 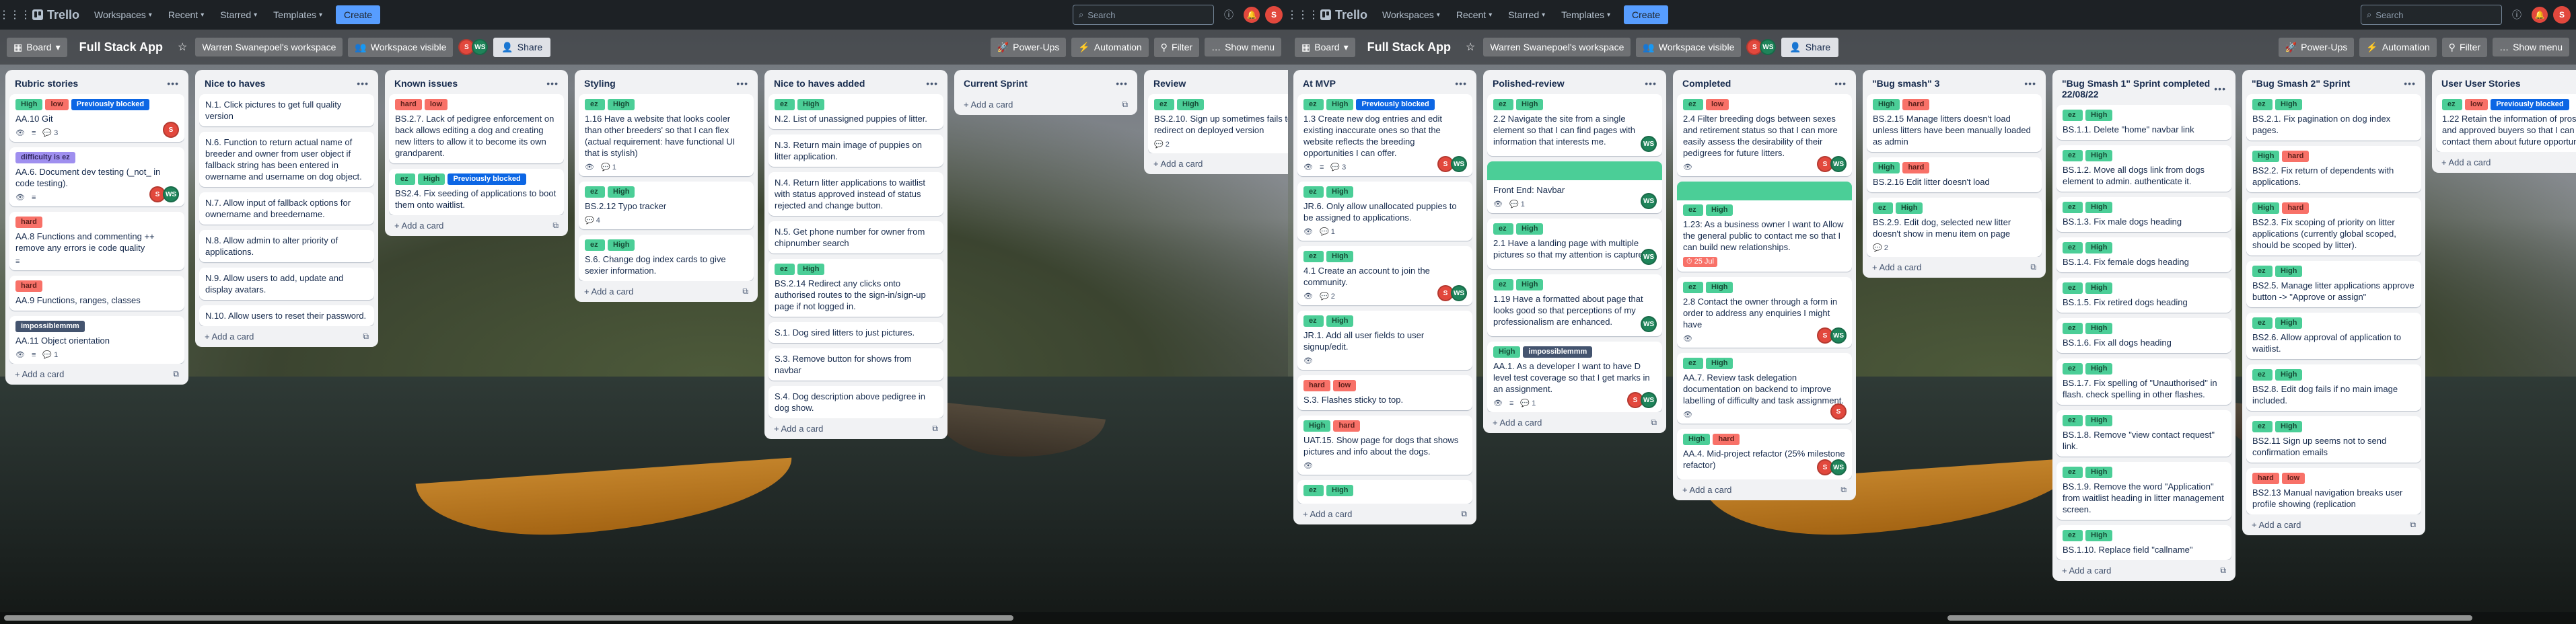 What do you see at coordinates (600, 83) in the screenshot?
I see `list-title: Styling` at bounding box center [600, 83].